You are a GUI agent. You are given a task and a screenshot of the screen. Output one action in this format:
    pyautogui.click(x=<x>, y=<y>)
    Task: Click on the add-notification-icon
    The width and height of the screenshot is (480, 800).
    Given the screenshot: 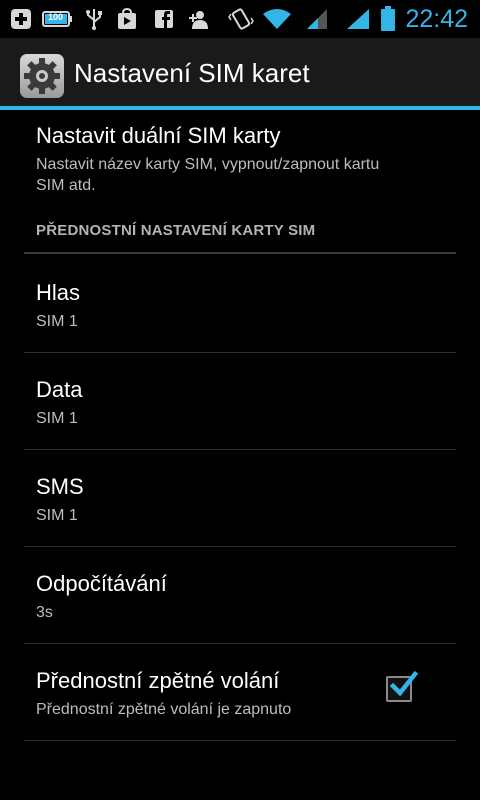 What is the action you would take?
    pyautogui.click(x=21, y=19)
    